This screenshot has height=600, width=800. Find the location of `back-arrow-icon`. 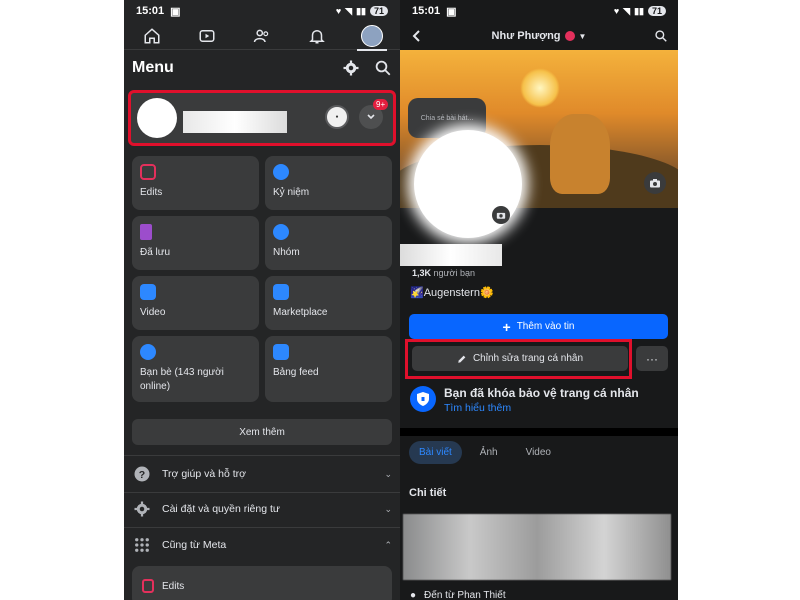

back-arrow-icon is located at coordinates (417, 36).